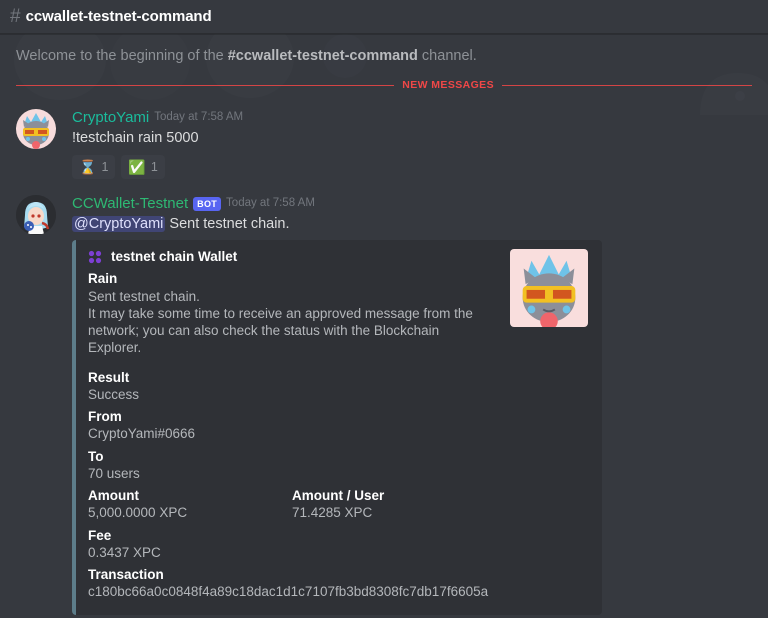 This screenshot has height=618, width=768. What do you see at coordinates (412, 166) in the screenshot?
I see `reaction-bar: ⌛ 1 ✅ 1` at bounding box center [412, 166].